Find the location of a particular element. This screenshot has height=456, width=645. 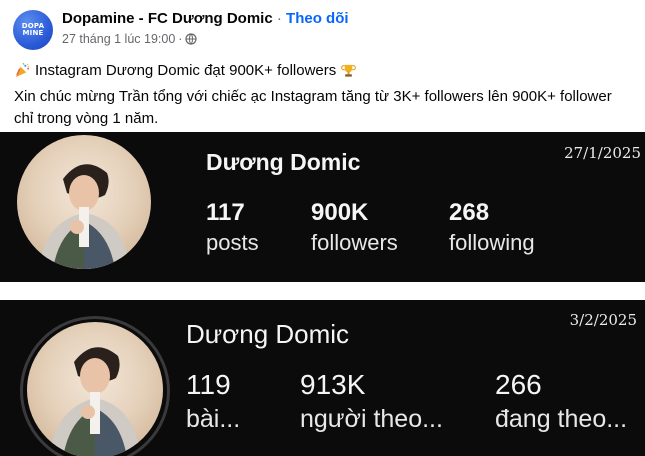

page-avatar: DOPA MINE is located at coordinates (33, 30).